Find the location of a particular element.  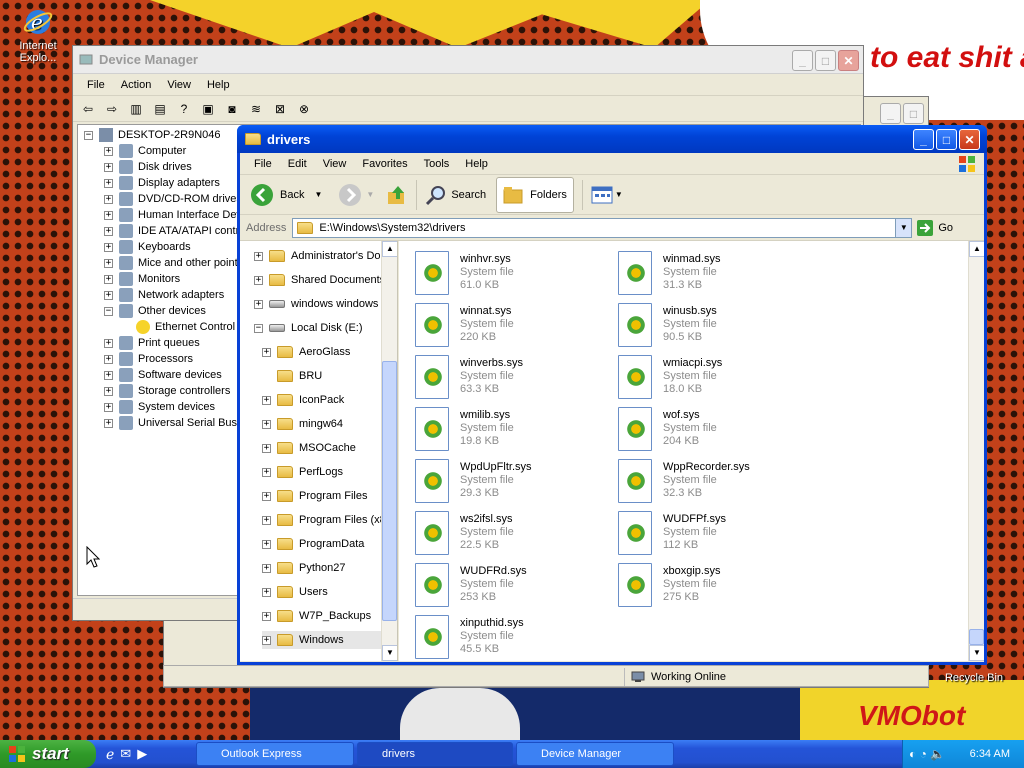

address-input: E:\Windows\System32\drivers ▼ is located at coordinates (602, 227).